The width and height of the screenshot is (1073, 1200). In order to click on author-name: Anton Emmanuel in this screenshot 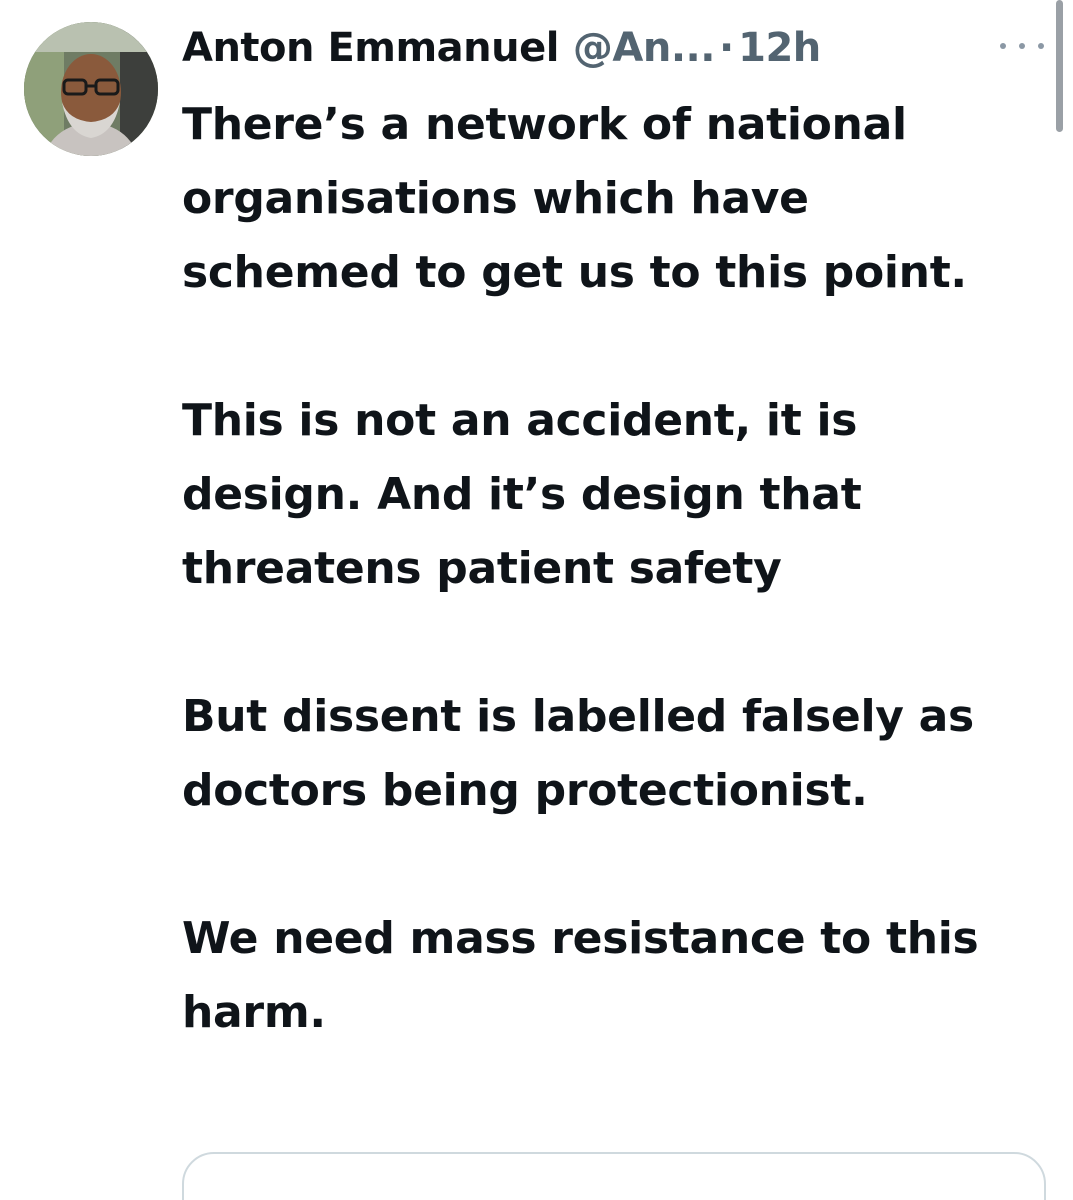, I will do `click(370, 48)`.